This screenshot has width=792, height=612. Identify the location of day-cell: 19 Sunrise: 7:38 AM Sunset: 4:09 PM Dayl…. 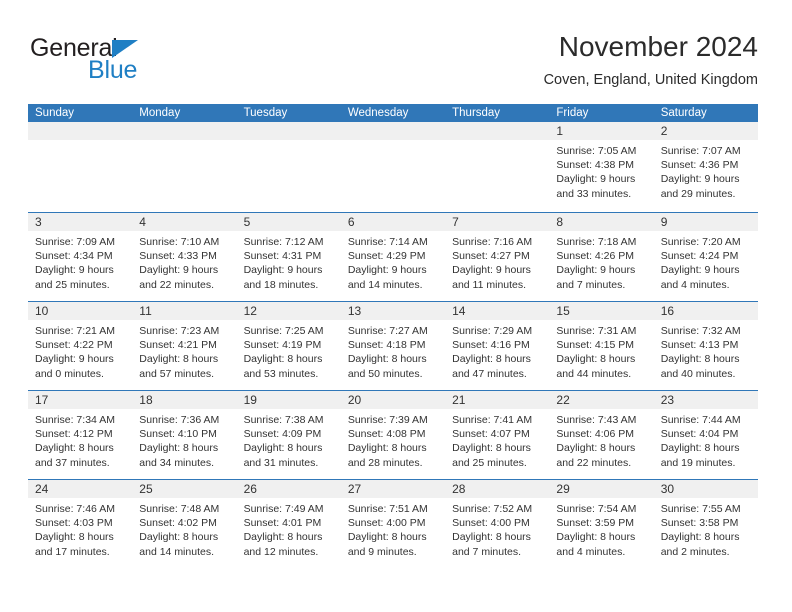
(288, 435).